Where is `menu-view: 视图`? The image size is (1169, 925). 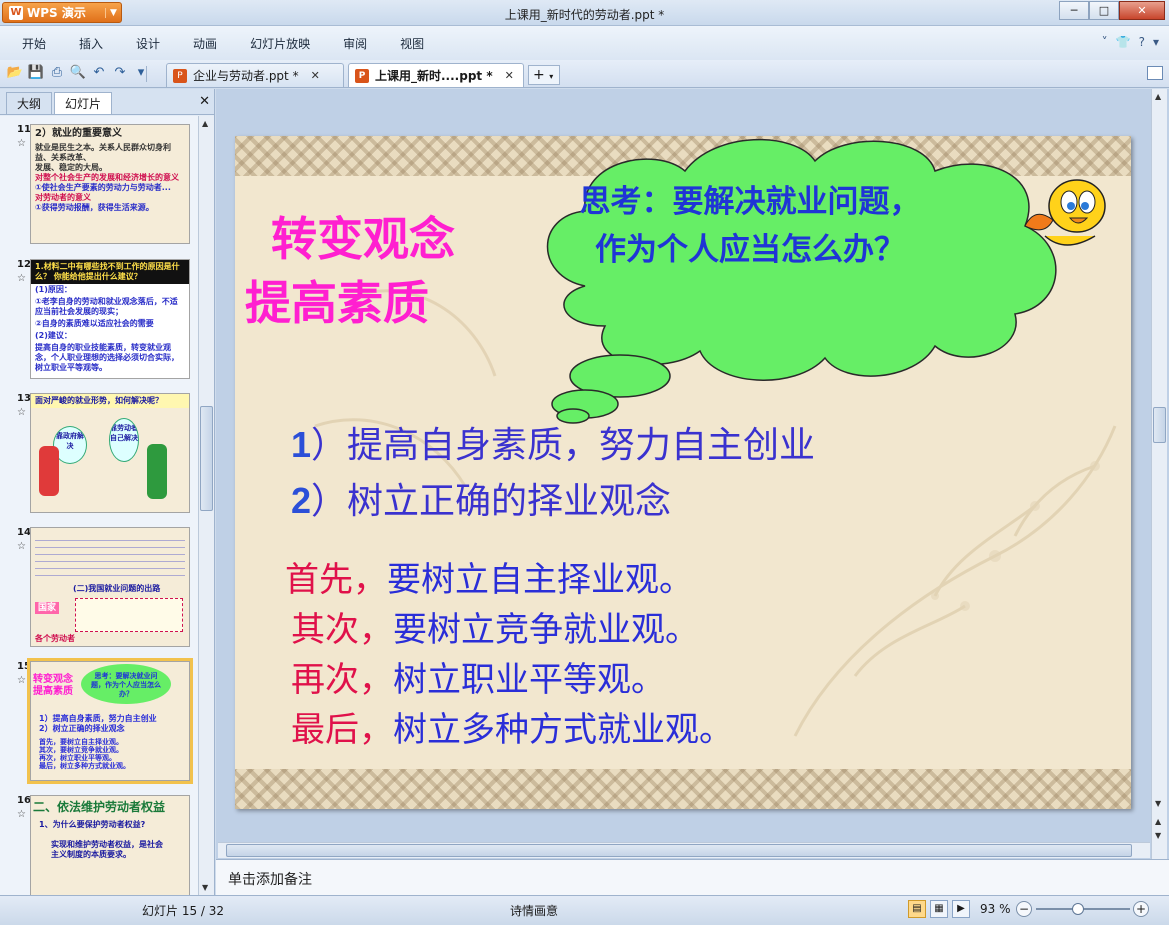 menu-view: 视图 is located at coordinates (412, 43).